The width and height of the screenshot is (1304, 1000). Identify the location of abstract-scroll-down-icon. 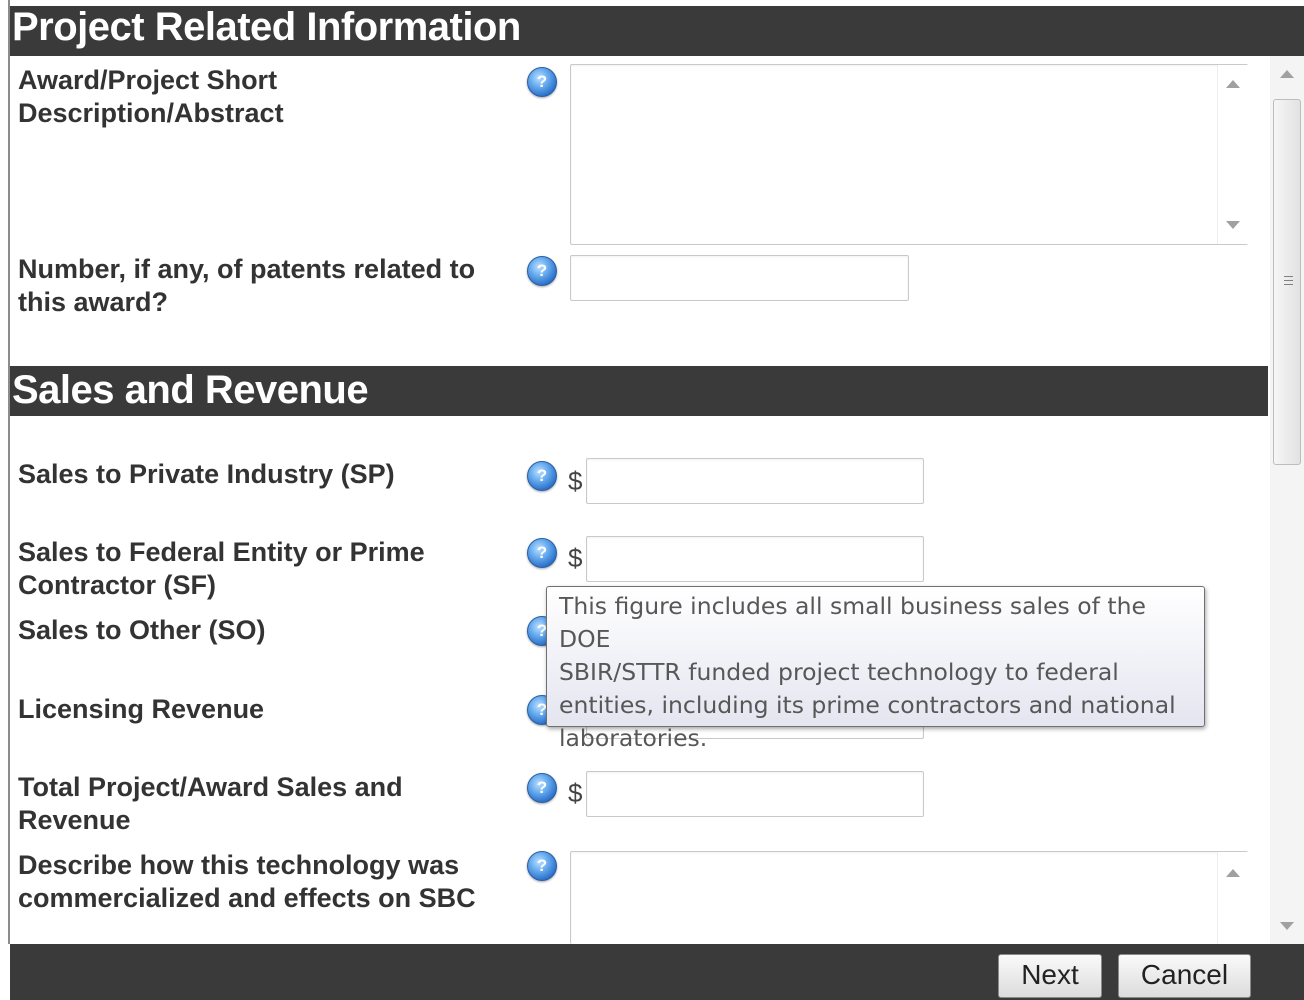
(1233, 225).